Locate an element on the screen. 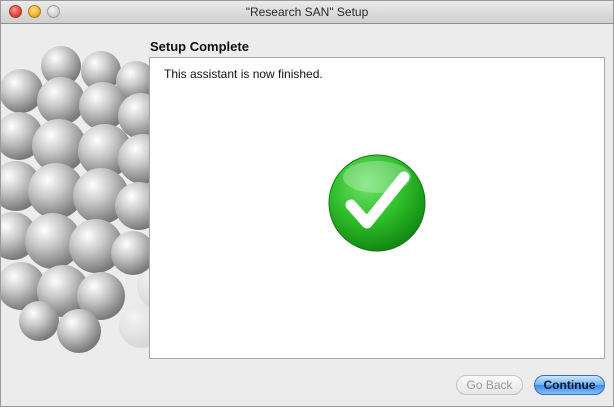 The height and width of the screenshot is (407, 614). continue-button: Continue is located at coordinates (569, 385).